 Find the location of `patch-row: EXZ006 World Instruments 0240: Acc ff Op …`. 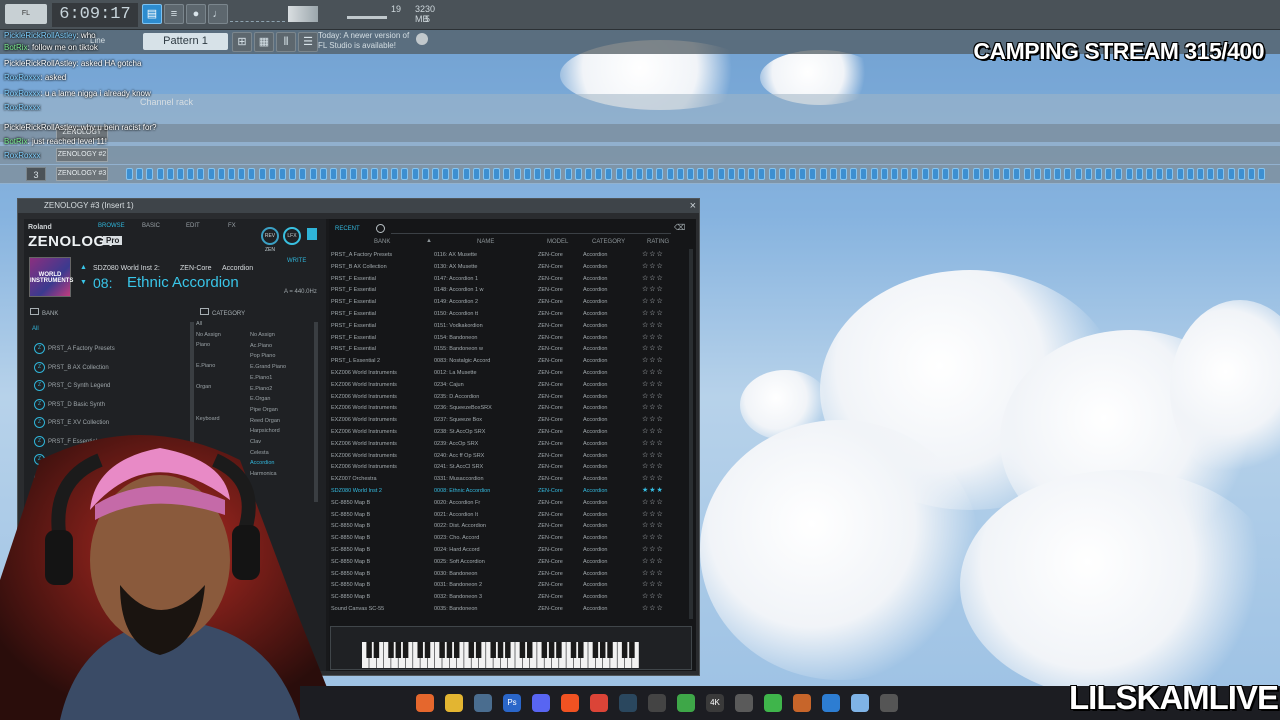

patch-row: EXZ006 World Instruments 0240: Acc ff Op … is located at coordinates (512, 457).